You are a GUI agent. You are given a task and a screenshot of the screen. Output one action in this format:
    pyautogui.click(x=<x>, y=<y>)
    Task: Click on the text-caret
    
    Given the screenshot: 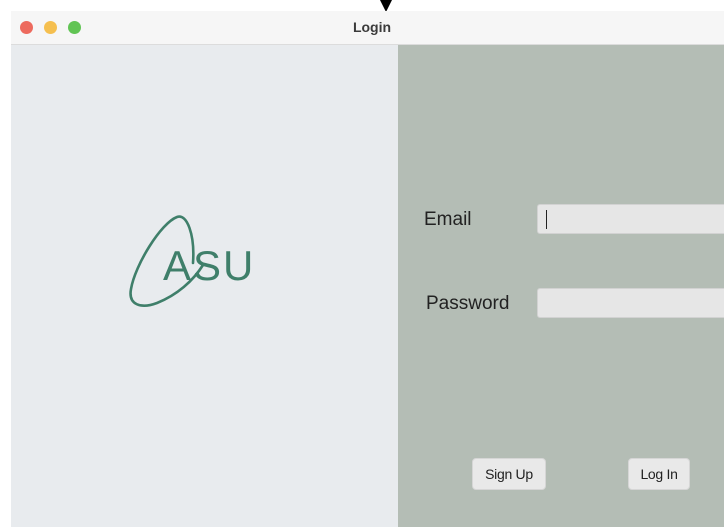 What is the action you would take?
    pyautogui.click(x=546, y=219)
    